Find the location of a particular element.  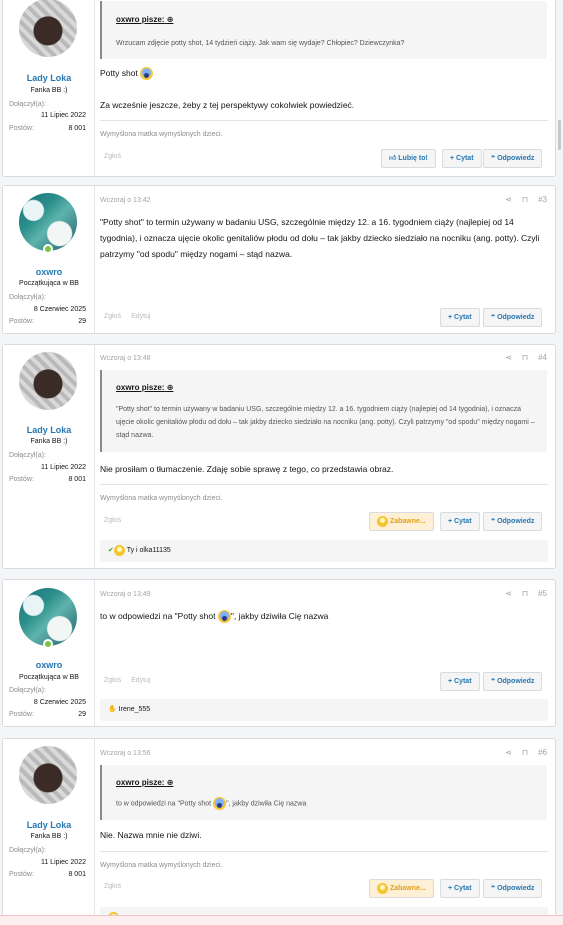

post-number: #6 is located at coordinates (542, 752).